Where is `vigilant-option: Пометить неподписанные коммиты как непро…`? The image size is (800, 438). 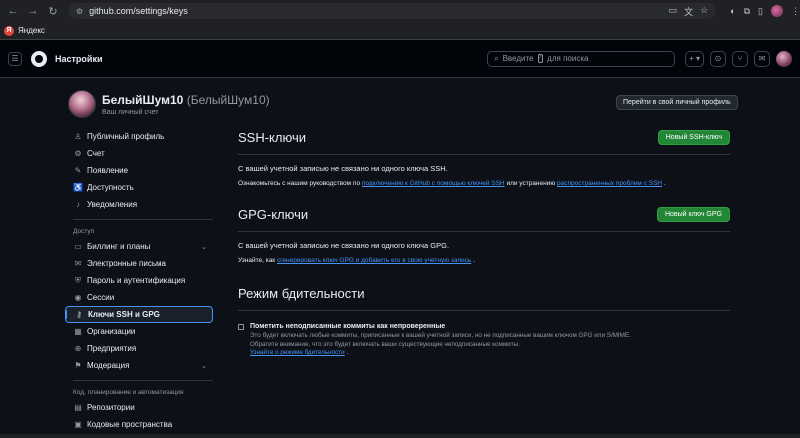 vigilant-option: Пометить неподписанные коммиты как непро… is located at coordinates (484, 340).